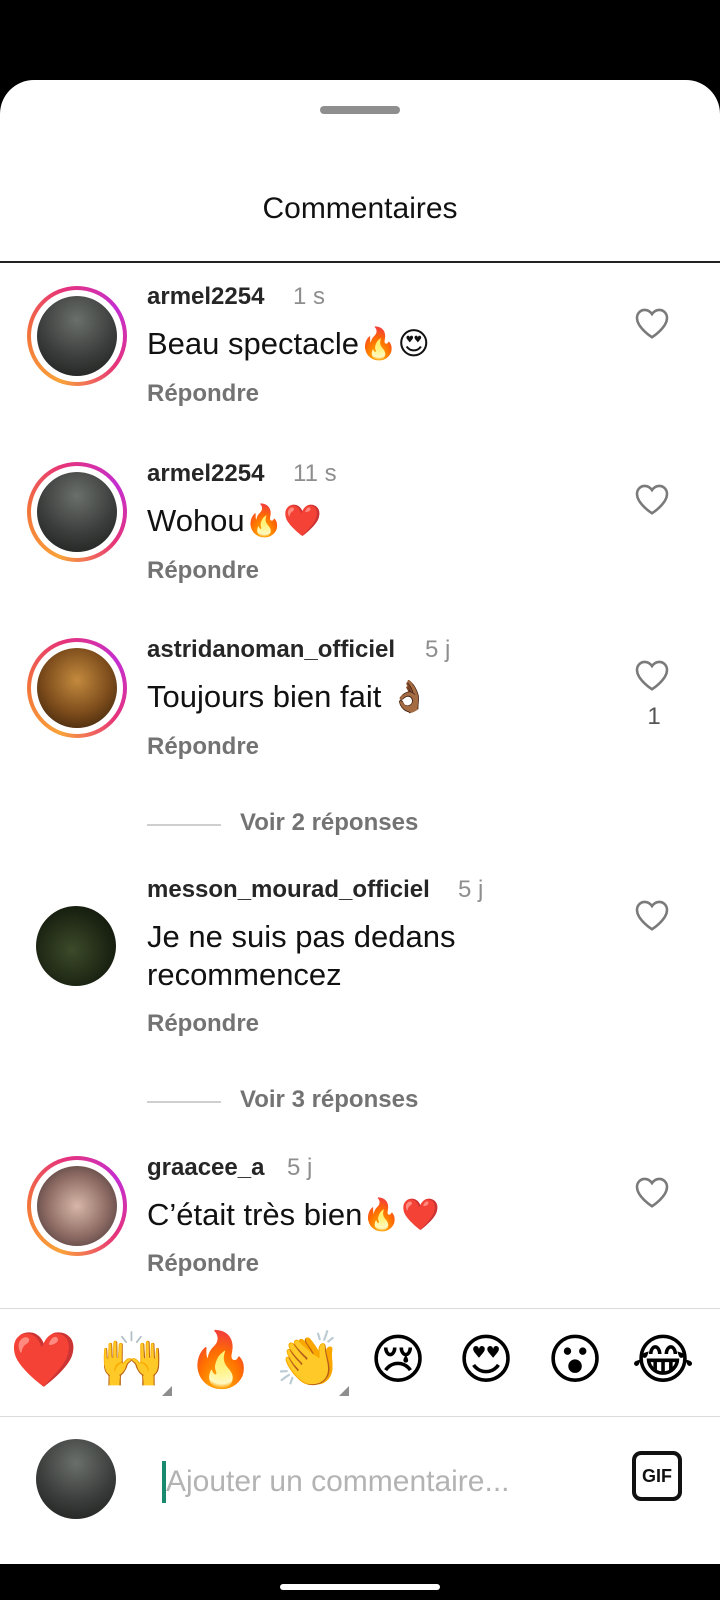  I want to click on comment-text-line-2: recommencez, so click(244, 974).